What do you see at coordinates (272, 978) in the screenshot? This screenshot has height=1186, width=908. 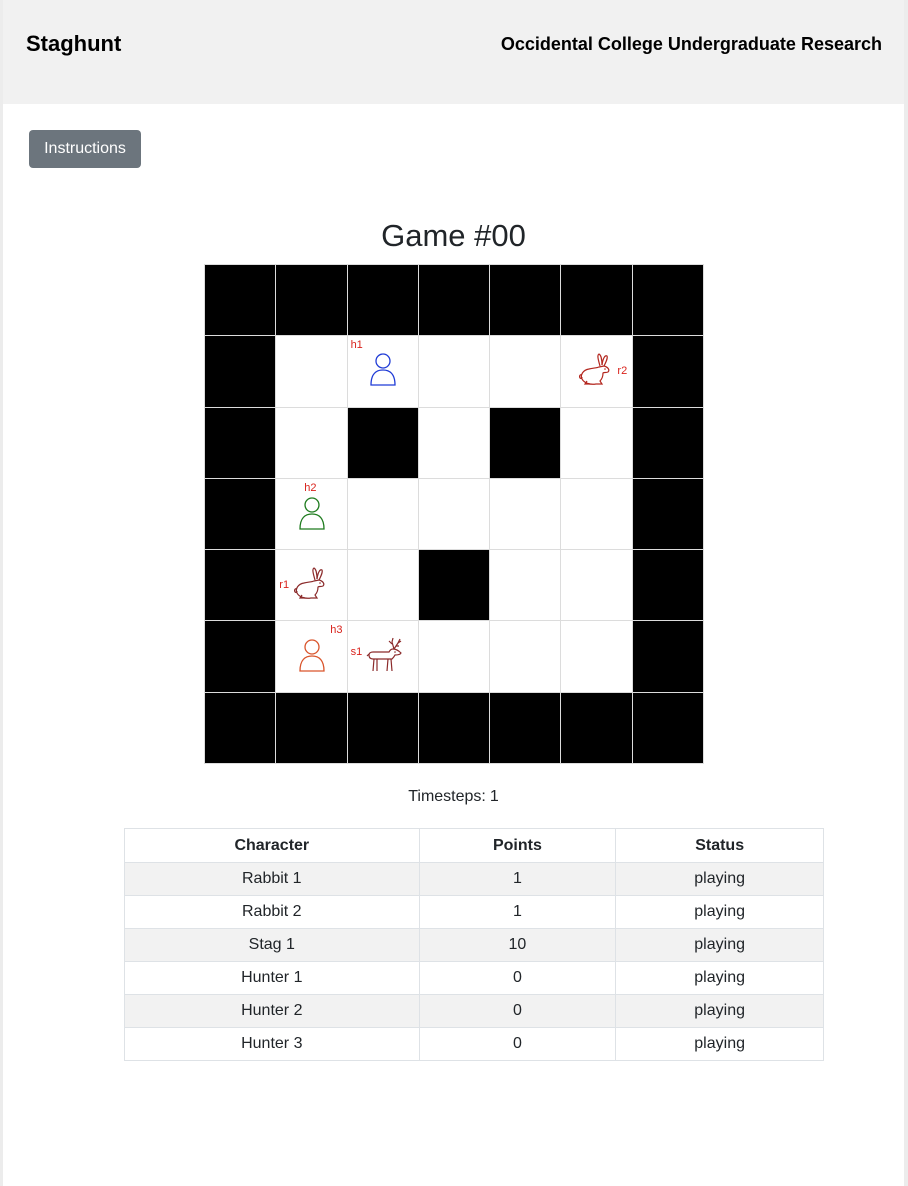 I see `character-cell: Hunter 1` at bounding box center [272, 978].